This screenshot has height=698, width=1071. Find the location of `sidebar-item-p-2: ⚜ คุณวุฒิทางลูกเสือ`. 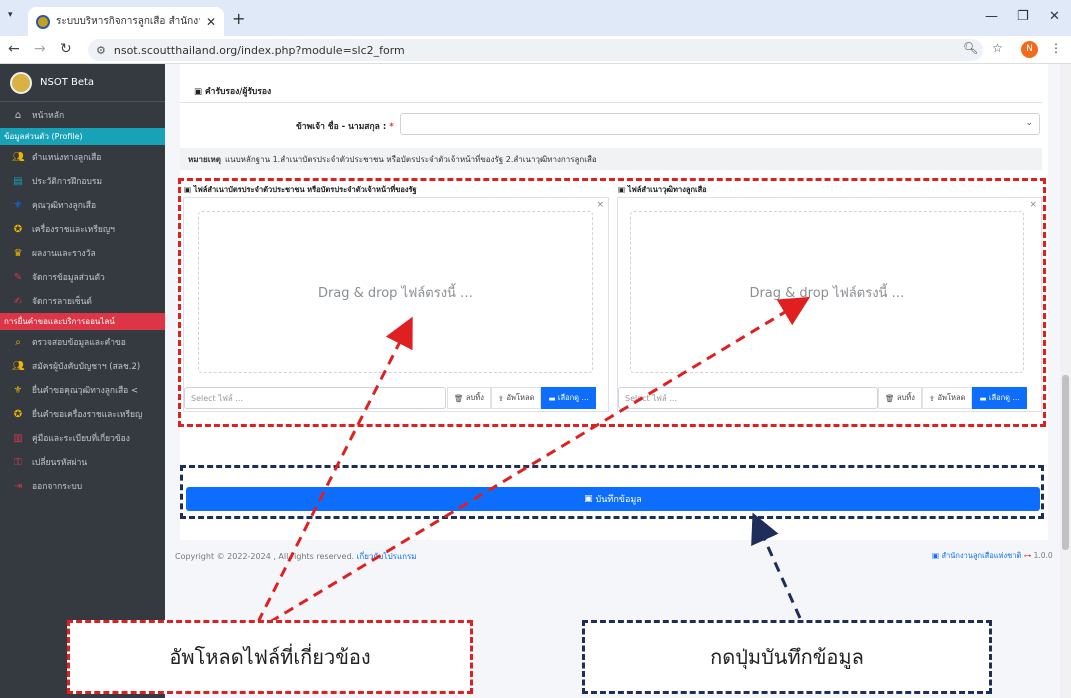

sidebar-item-p-2: ⚜ คุณวุฒิทางลูกเสือ is located at coordinates (82, 205).